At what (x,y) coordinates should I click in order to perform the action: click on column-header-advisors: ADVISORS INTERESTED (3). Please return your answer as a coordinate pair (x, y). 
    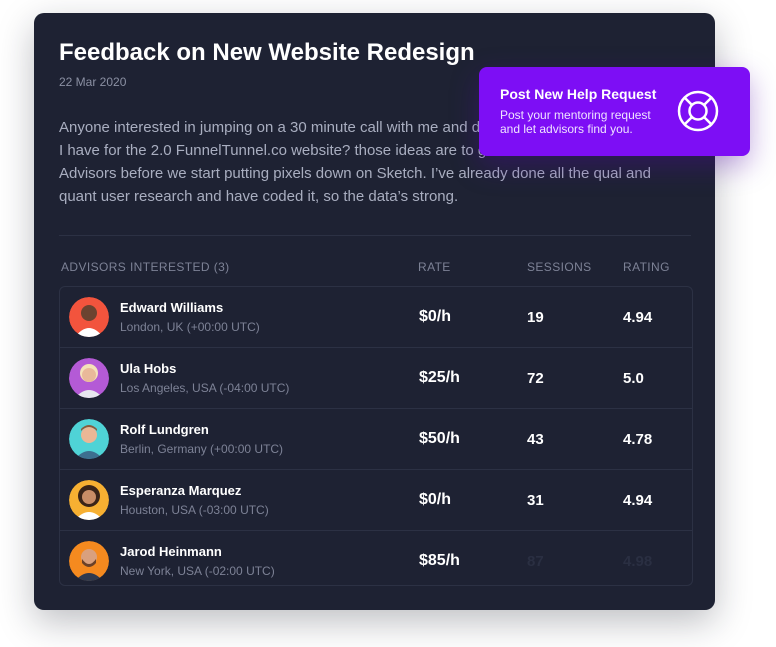
    Looking at the image, I should click on (145, 267).